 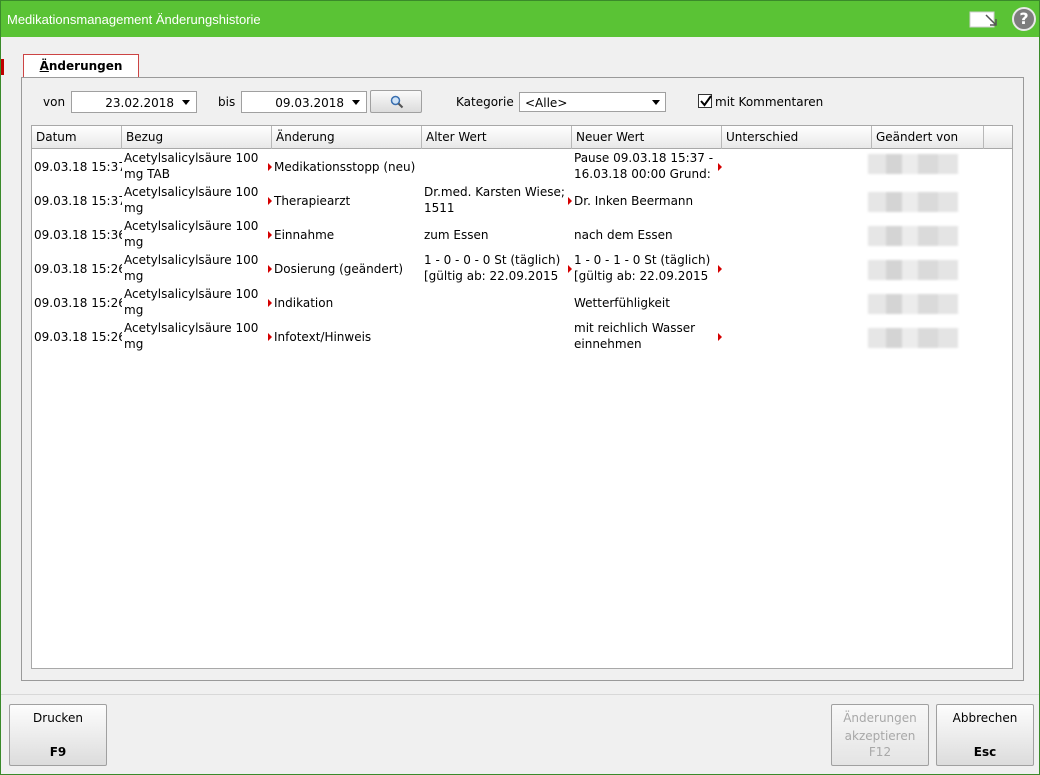 I want to click on search-button, so click(x=396, y=101).